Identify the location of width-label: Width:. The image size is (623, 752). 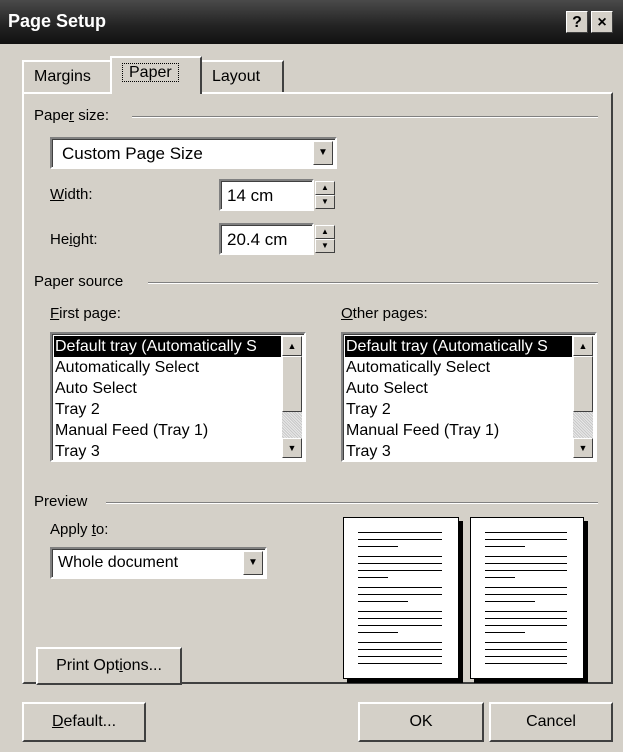
(71, 194).